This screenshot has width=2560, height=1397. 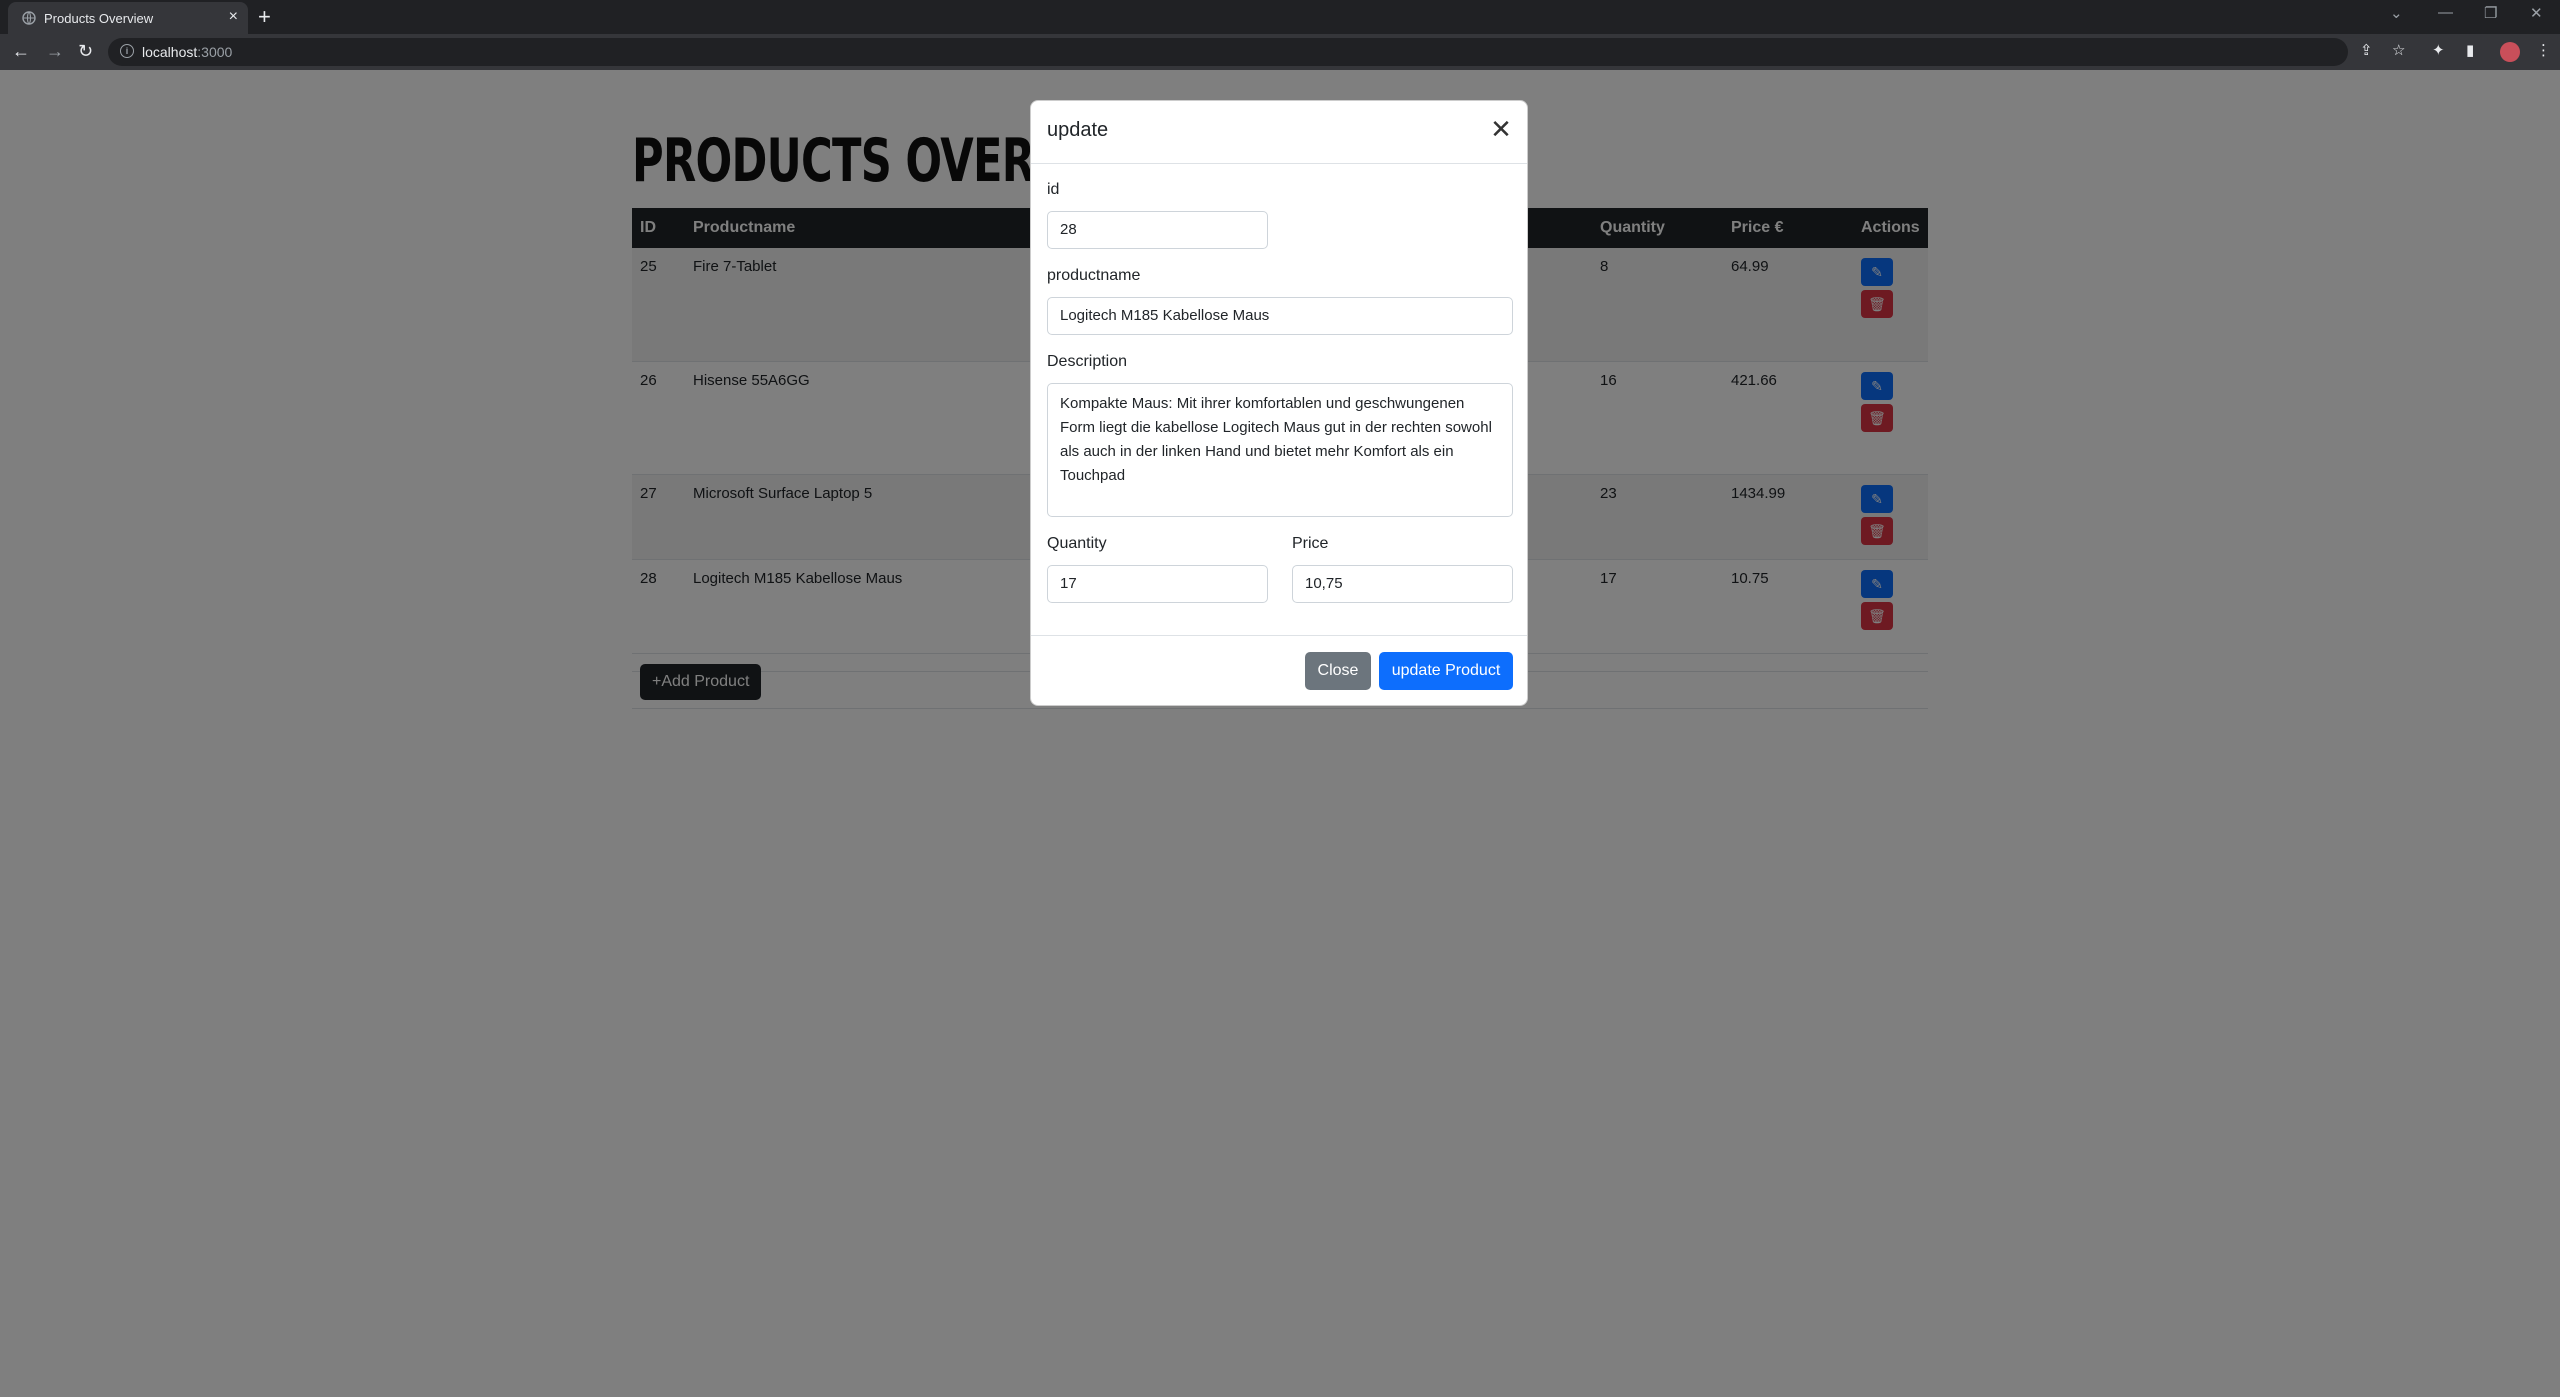 I want to click on update-product-button: update Product, so click(x=1446, y=671).